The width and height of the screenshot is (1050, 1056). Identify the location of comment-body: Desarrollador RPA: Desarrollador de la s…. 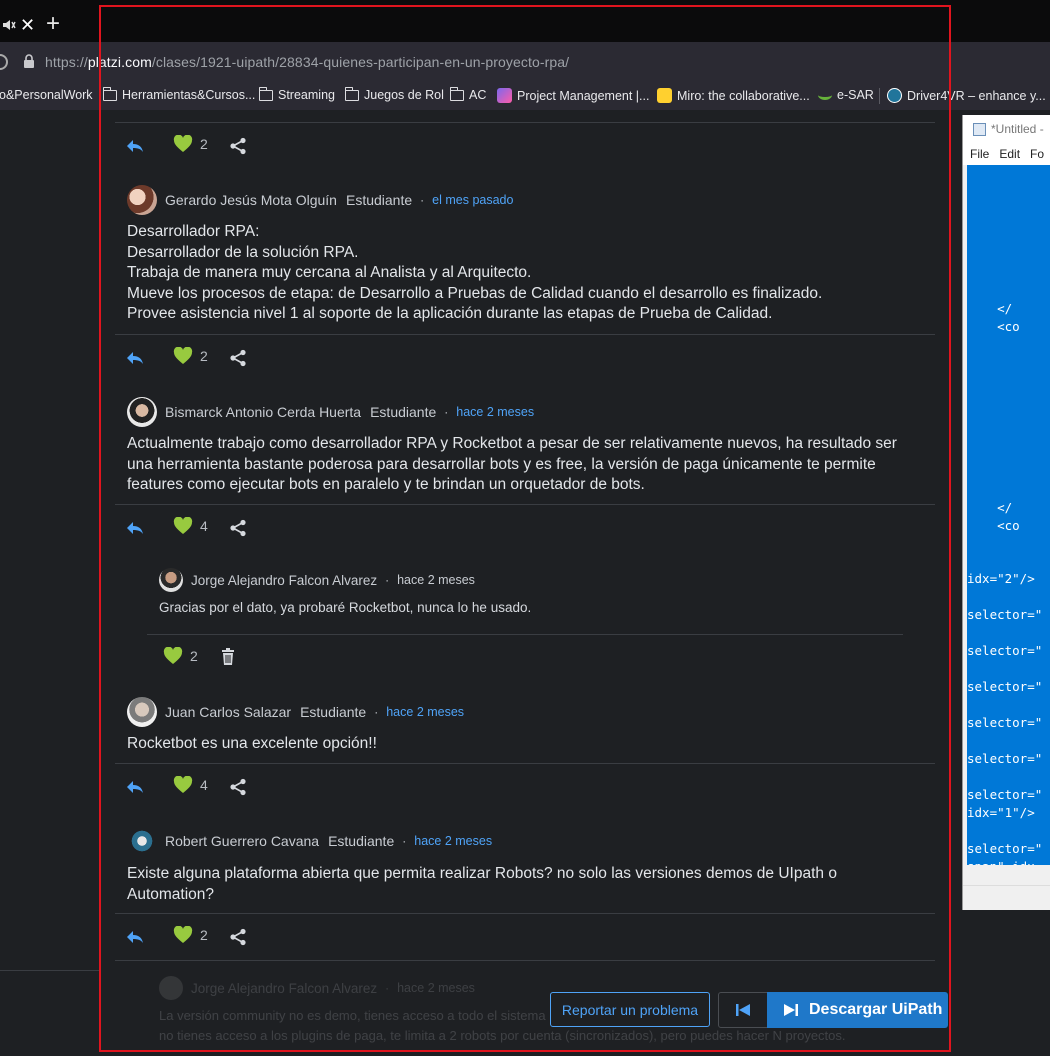
(522, 273).